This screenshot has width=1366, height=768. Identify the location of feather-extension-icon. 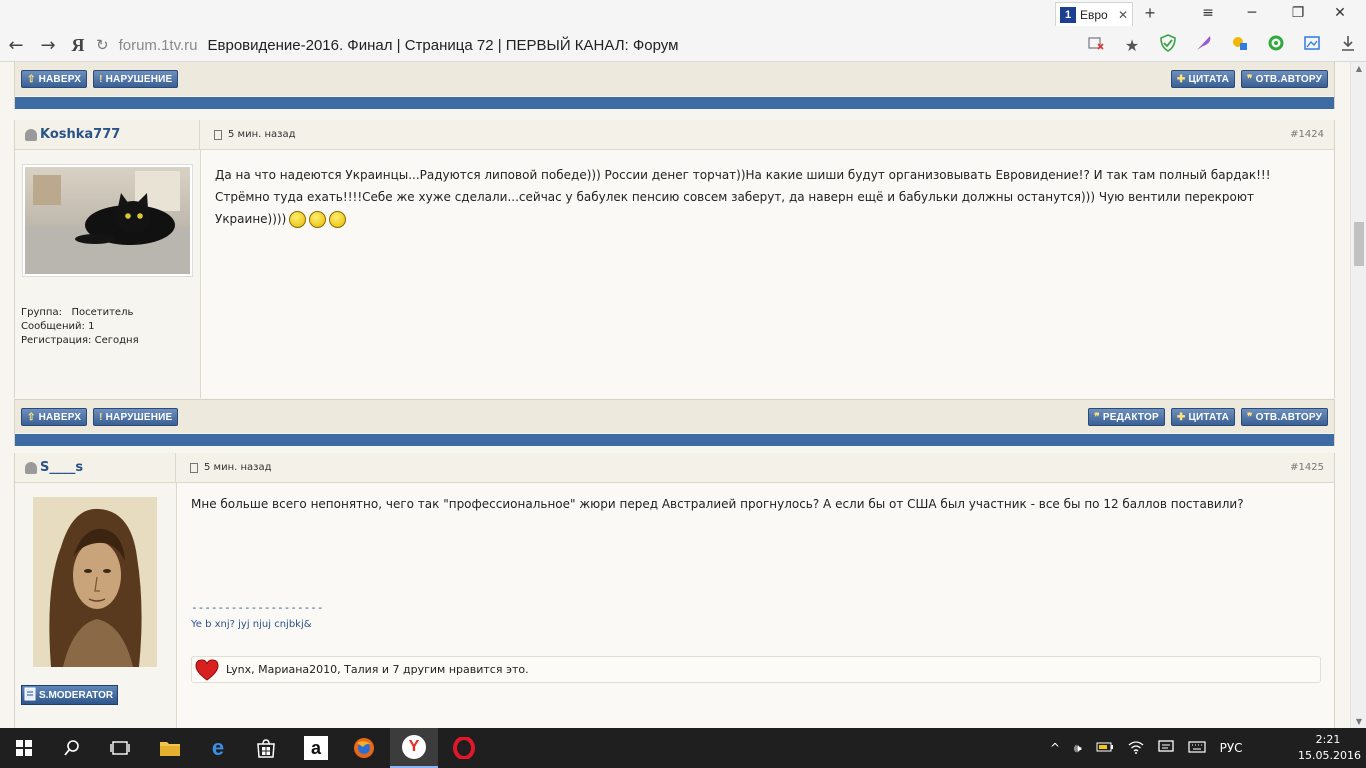
(1204, 45).